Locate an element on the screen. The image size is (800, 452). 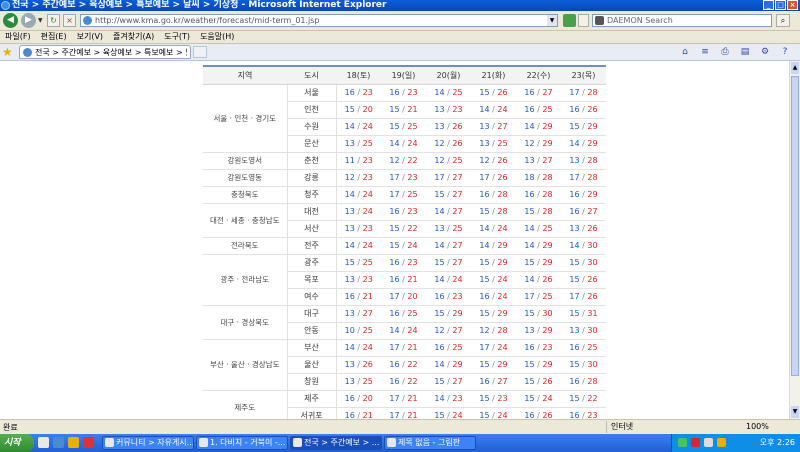
zoom-level: 100% is located at coordinates (757, 427).